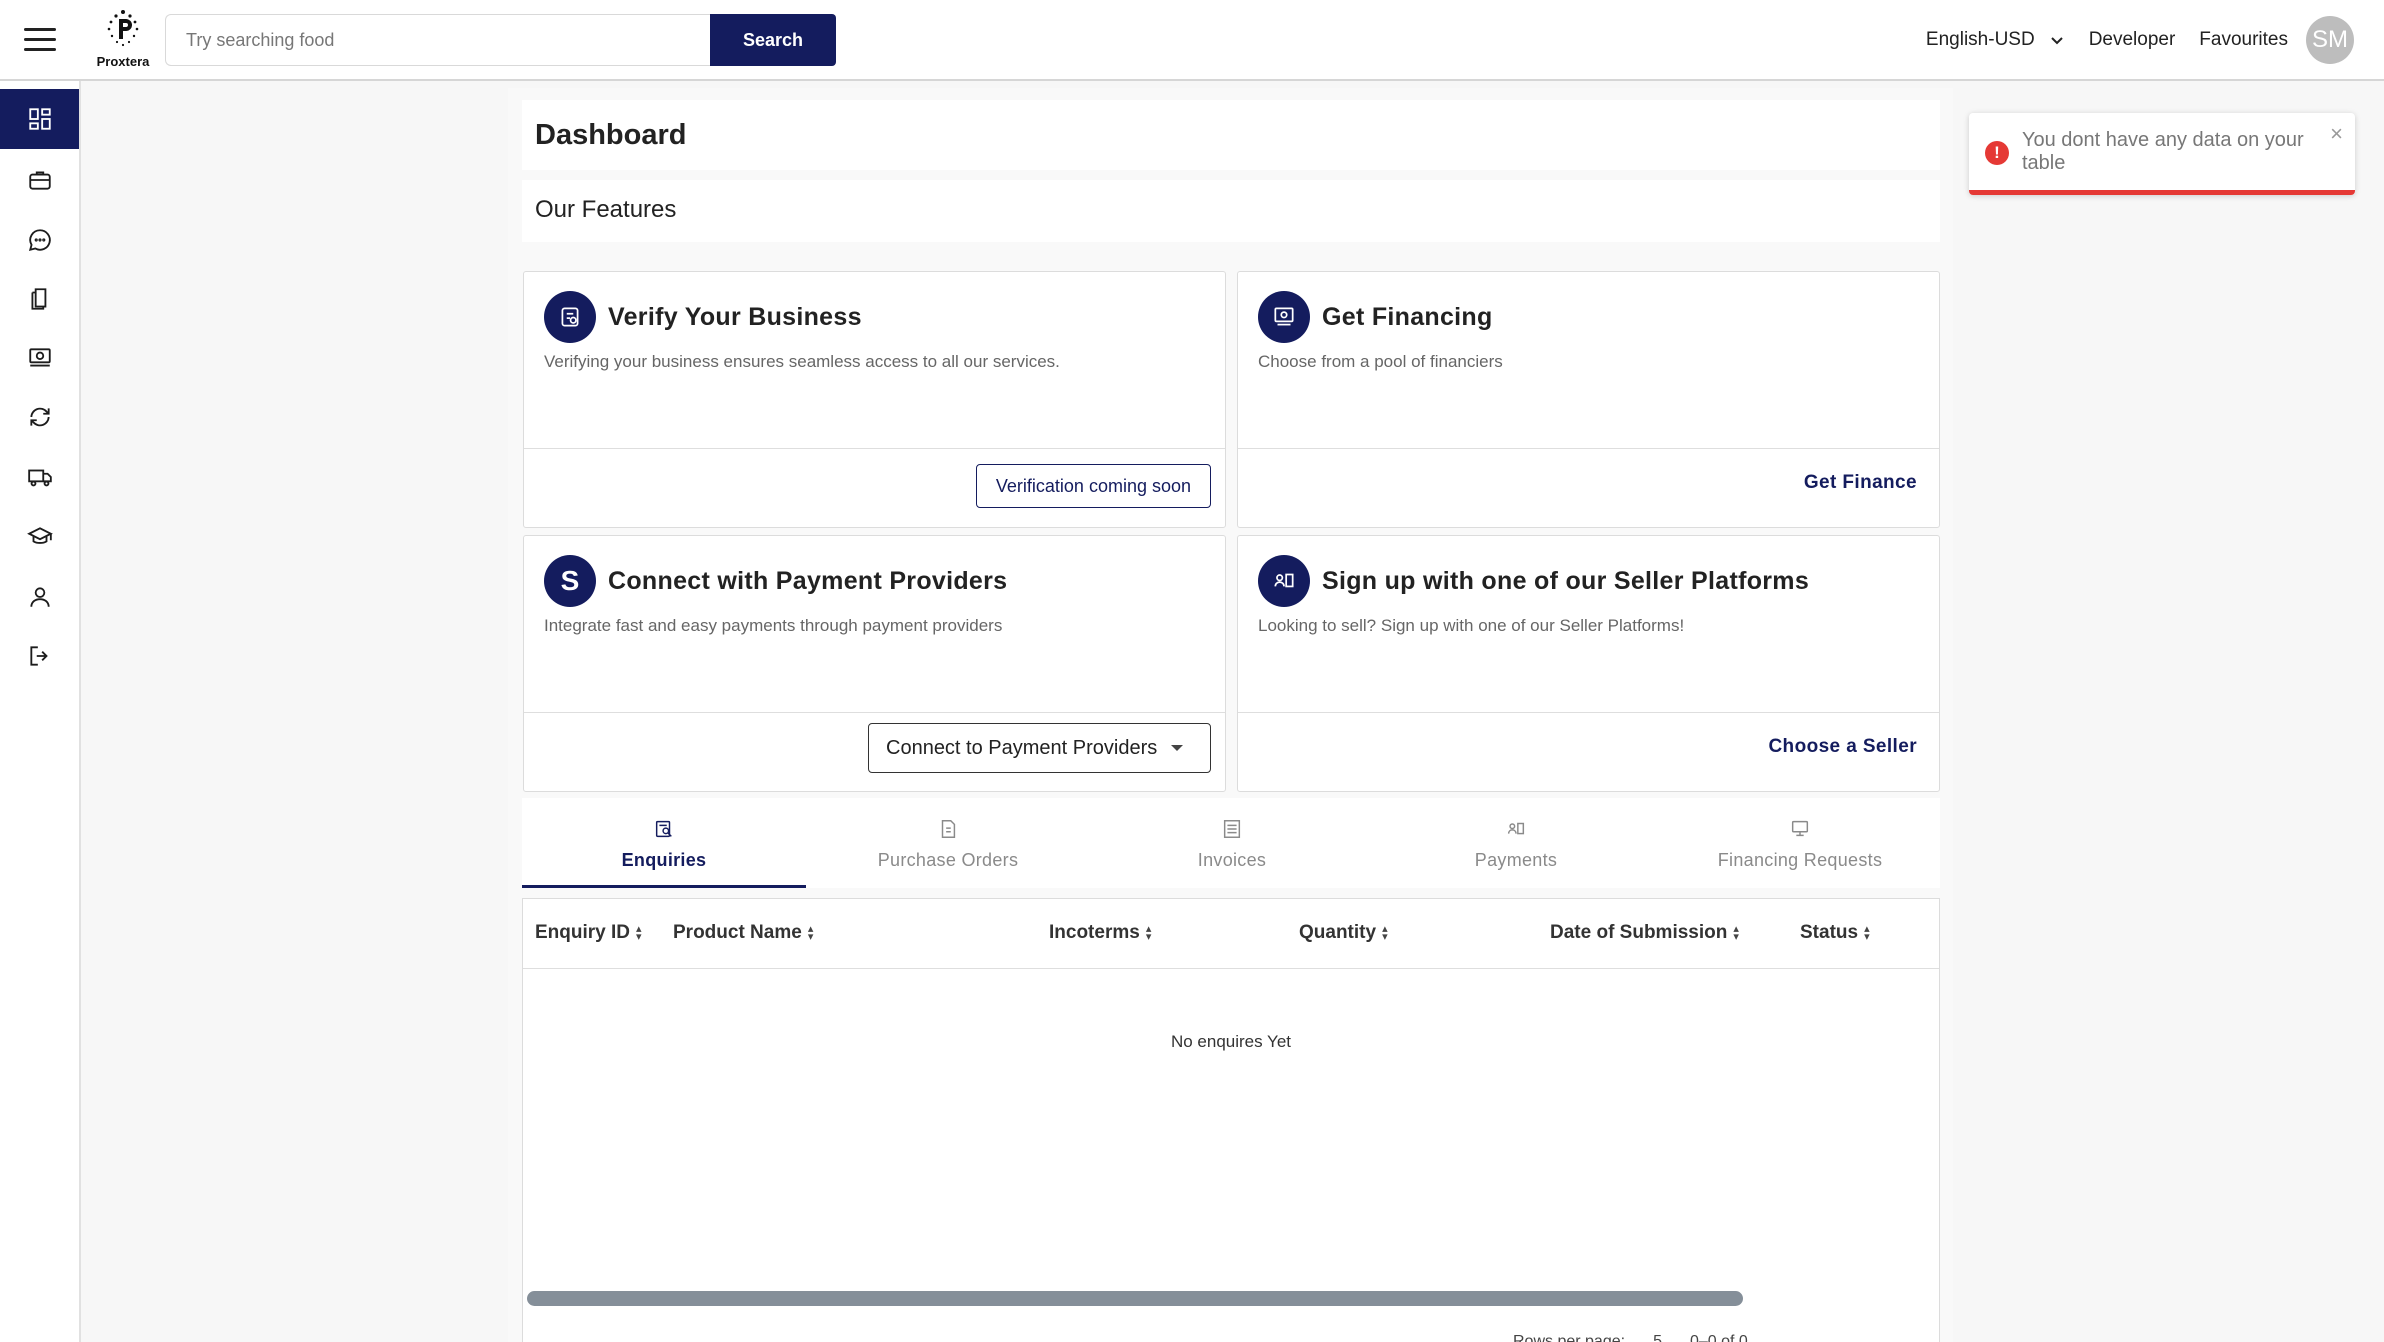 This screenshot has width=2384, height=1342. What do you see at coordinates (588, 933) in the screenshot?
I see `column-header-enquiry-id: Enquiry ID ▴ ▾` at bounding box center [588, 933].